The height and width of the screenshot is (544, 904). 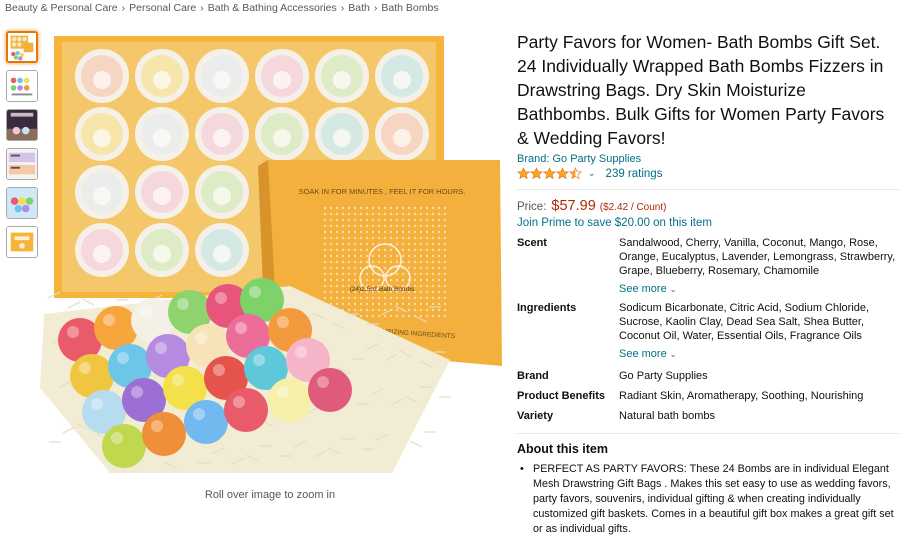 What do you see at coordinates (409, 8) in the screenshot?
I see `breadcrumb-item: Bath Bombs` at bounding box center [409, 8].